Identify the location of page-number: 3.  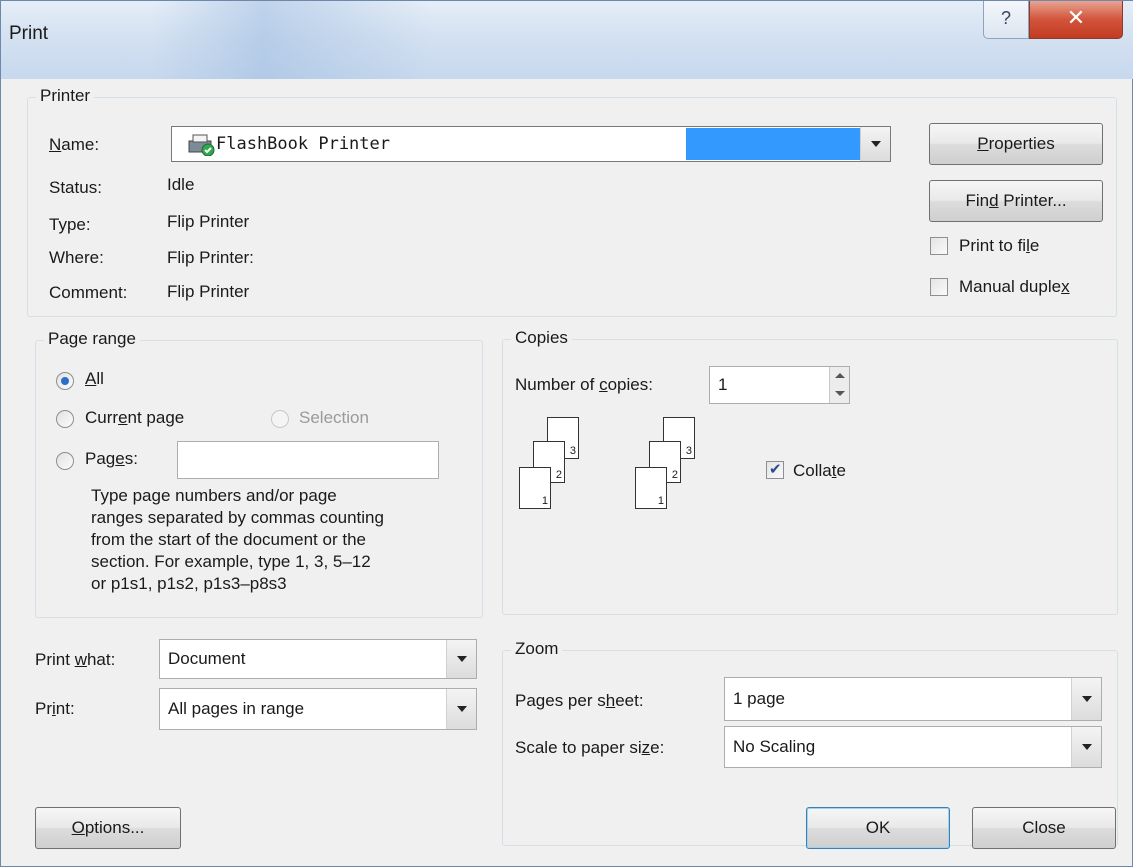
(688, 451).